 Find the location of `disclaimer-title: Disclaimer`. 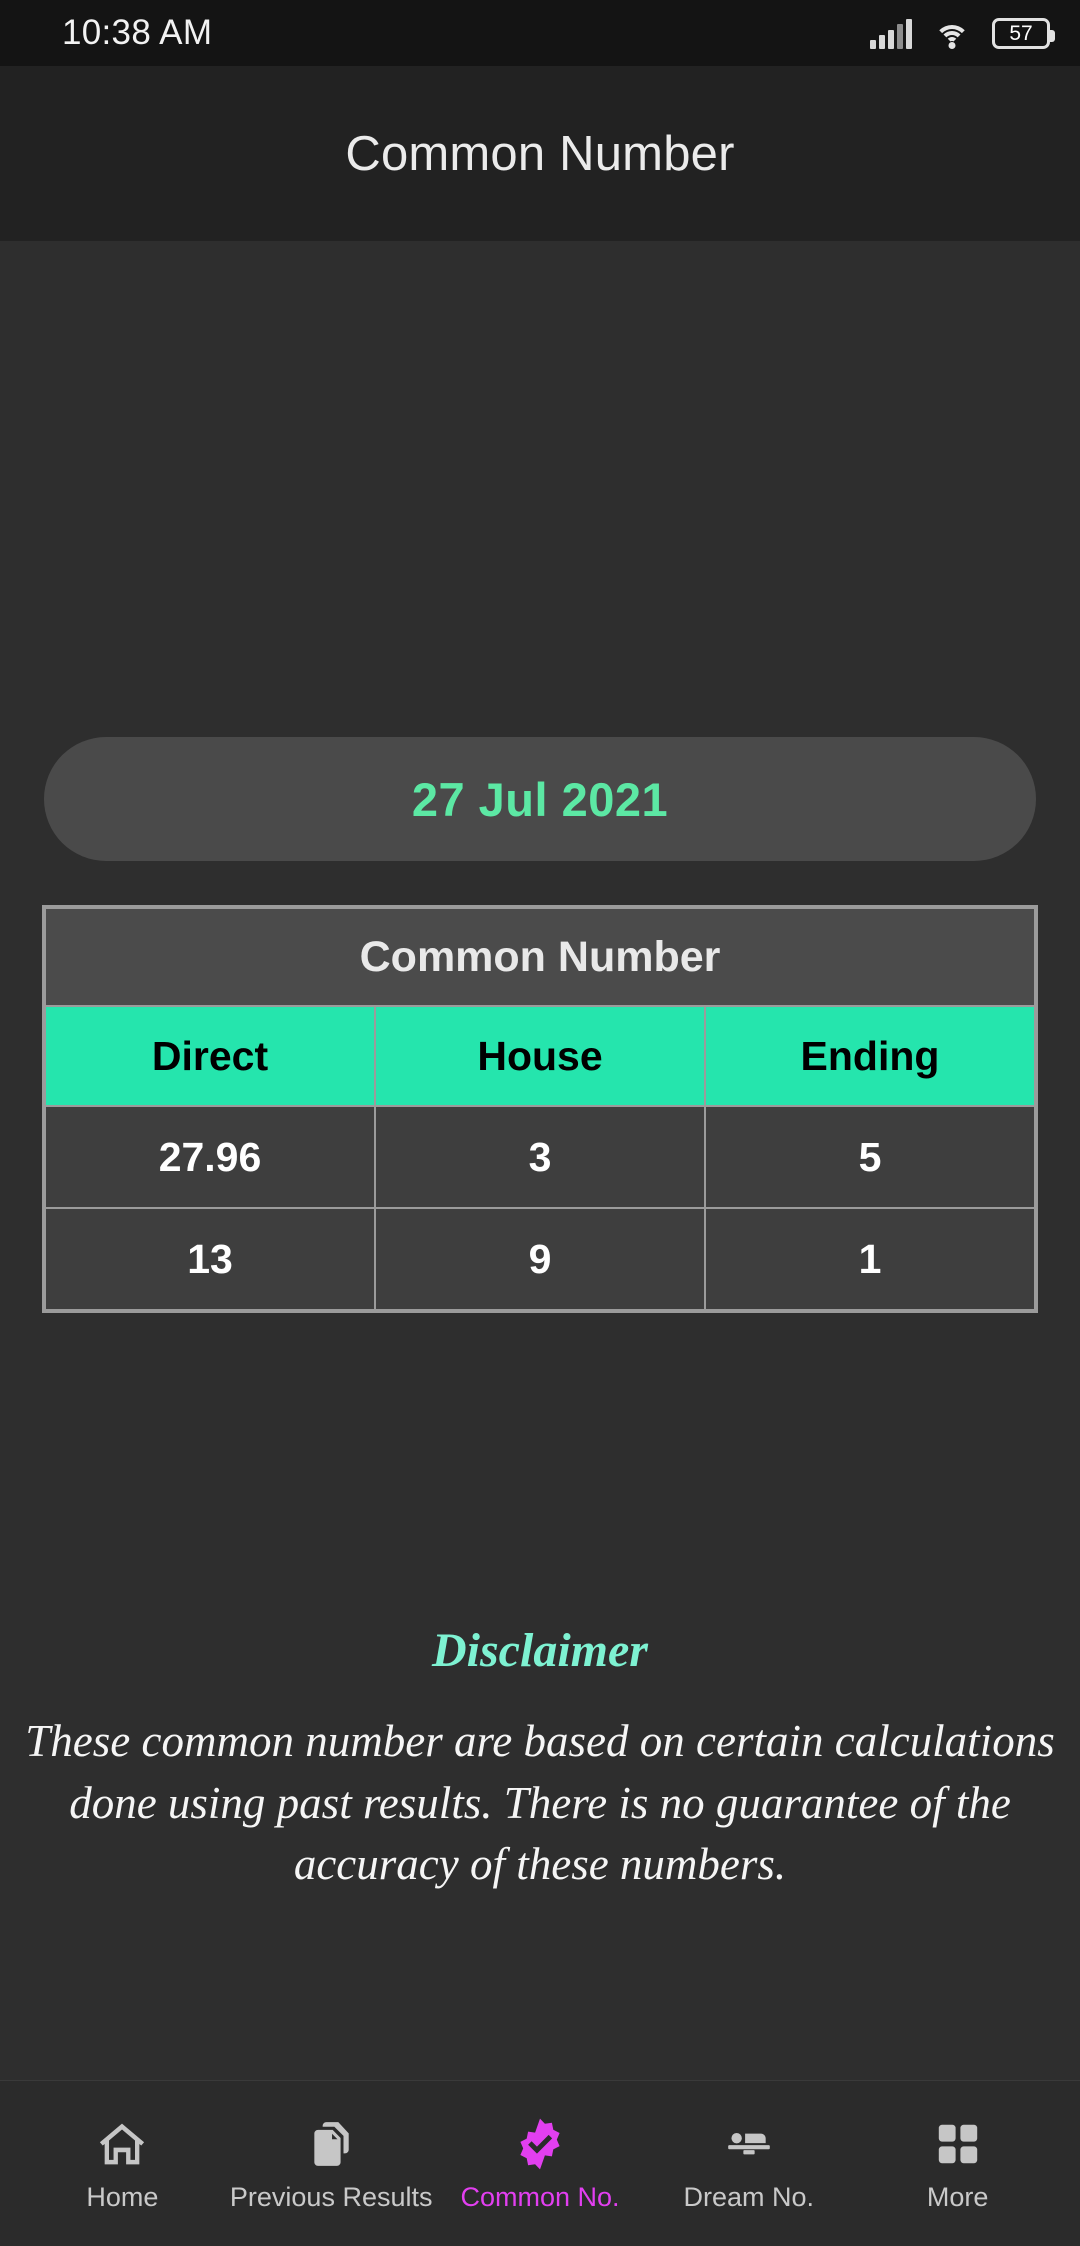

disclaimer-title: Disclaimer is located at coordinates (540, 1650).